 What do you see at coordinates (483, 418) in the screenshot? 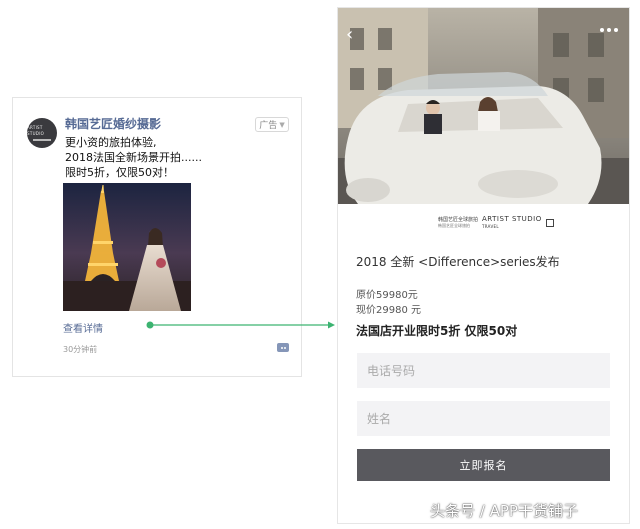
I see `name-input` at bounding box center [483, 418].